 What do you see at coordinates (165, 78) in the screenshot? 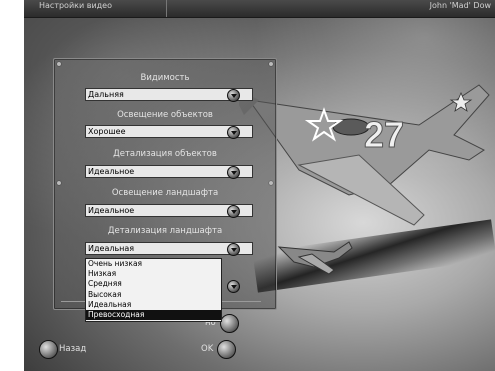
I see `setting-label-visibility: Видимость` at bounding box center [165, 78].